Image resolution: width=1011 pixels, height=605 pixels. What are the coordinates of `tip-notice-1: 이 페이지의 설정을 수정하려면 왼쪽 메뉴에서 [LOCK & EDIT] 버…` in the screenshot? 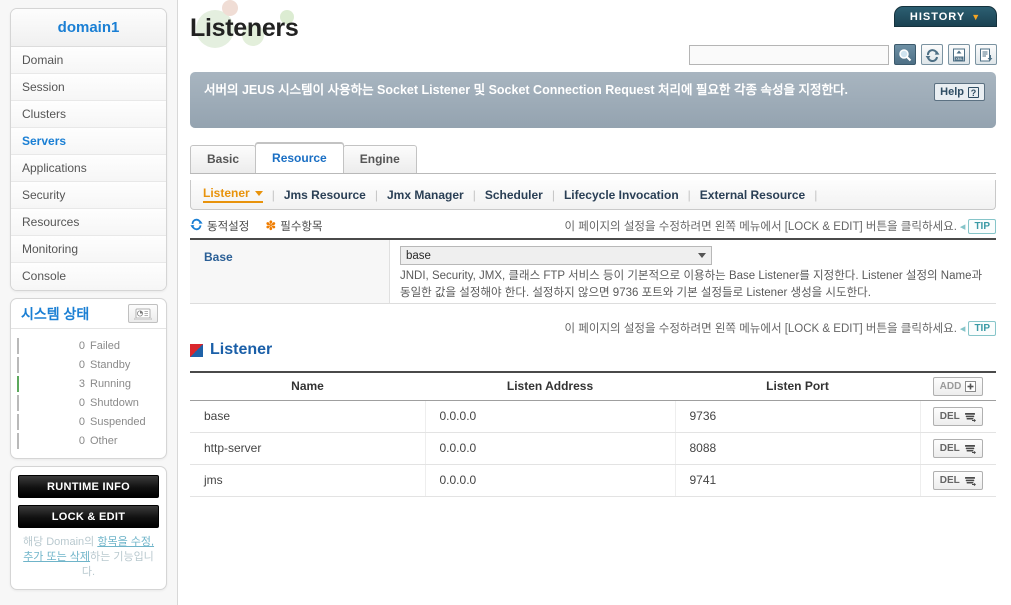 It's located at (780, 226).